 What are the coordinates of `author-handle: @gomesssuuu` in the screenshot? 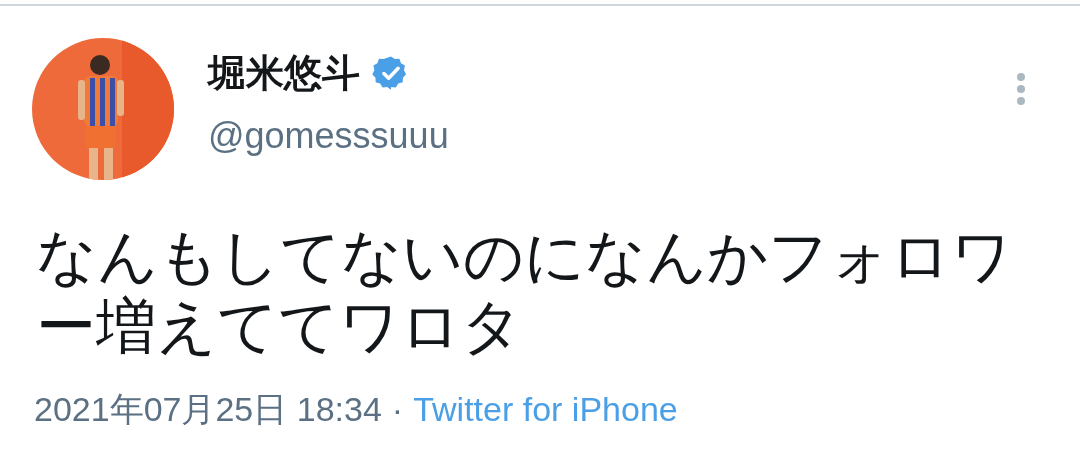 It's located at (329, 136).